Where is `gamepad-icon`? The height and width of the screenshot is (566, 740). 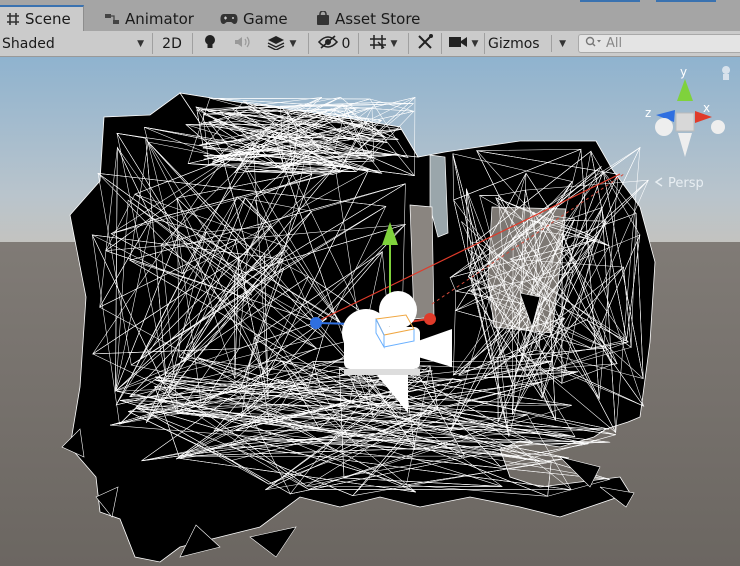
gamepad-icon is located at coordinates (229, 19).